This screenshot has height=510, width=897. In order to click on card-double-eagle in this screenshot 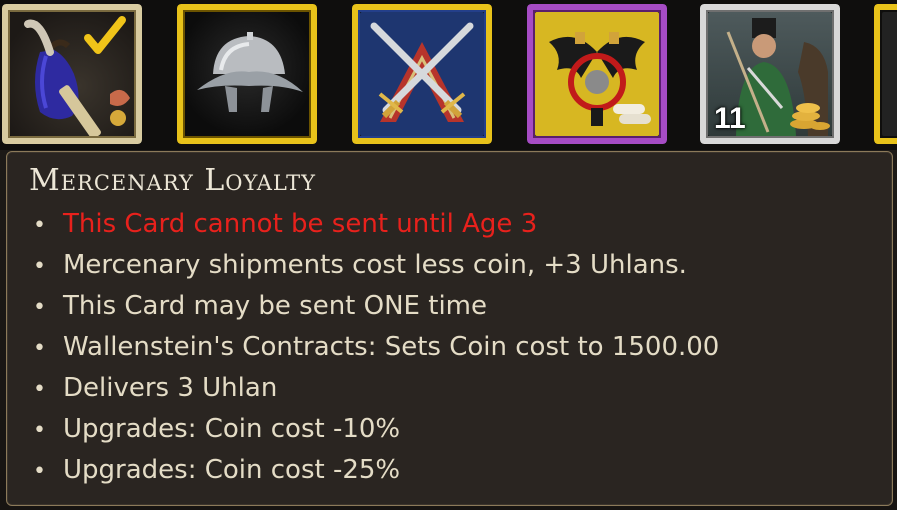, I will do `click(597, 74)`.